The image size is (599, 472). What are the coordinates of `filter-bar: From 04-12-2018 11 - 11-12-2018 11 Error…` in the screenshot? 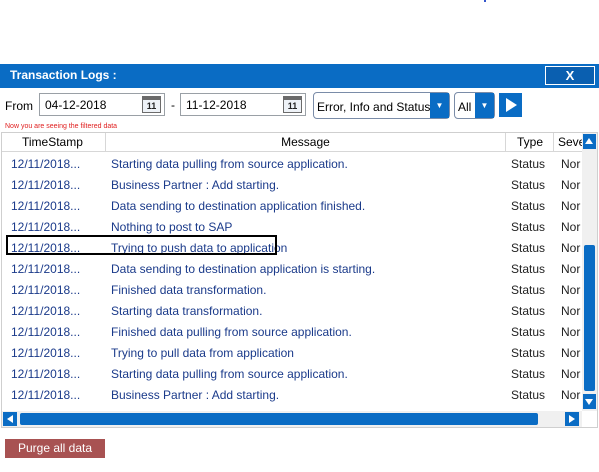 It's located at (299, 110).